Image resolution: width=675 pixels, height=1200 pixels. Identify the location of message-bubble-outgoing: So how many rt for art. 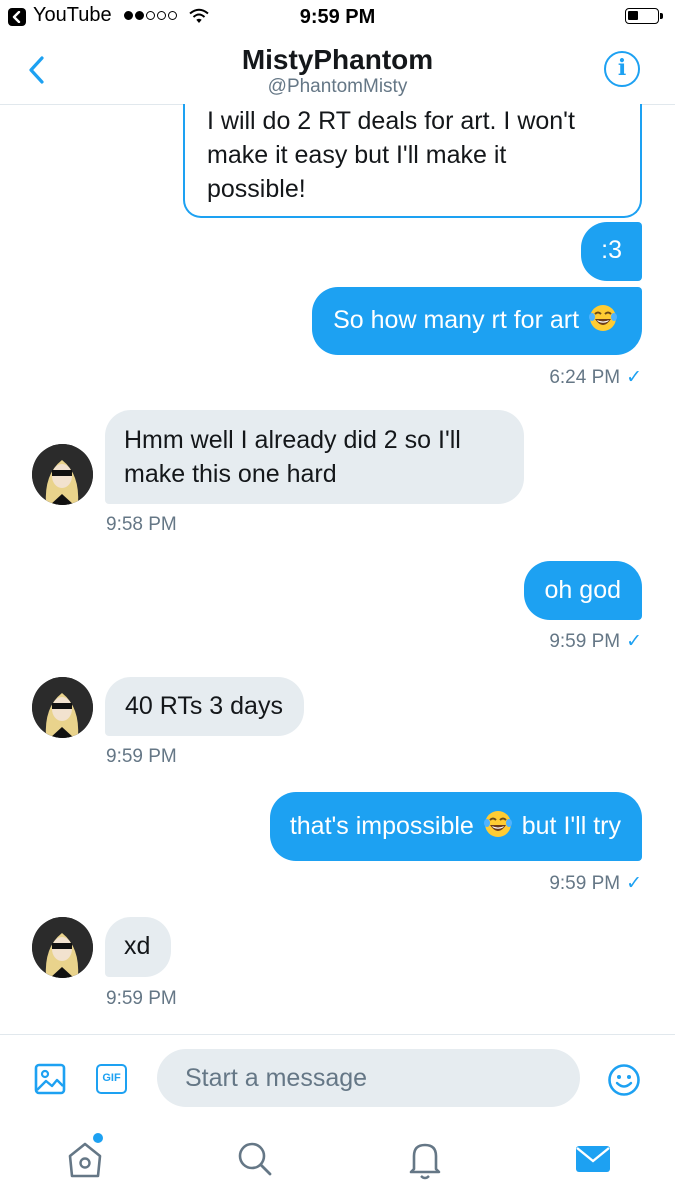
(477, 321).